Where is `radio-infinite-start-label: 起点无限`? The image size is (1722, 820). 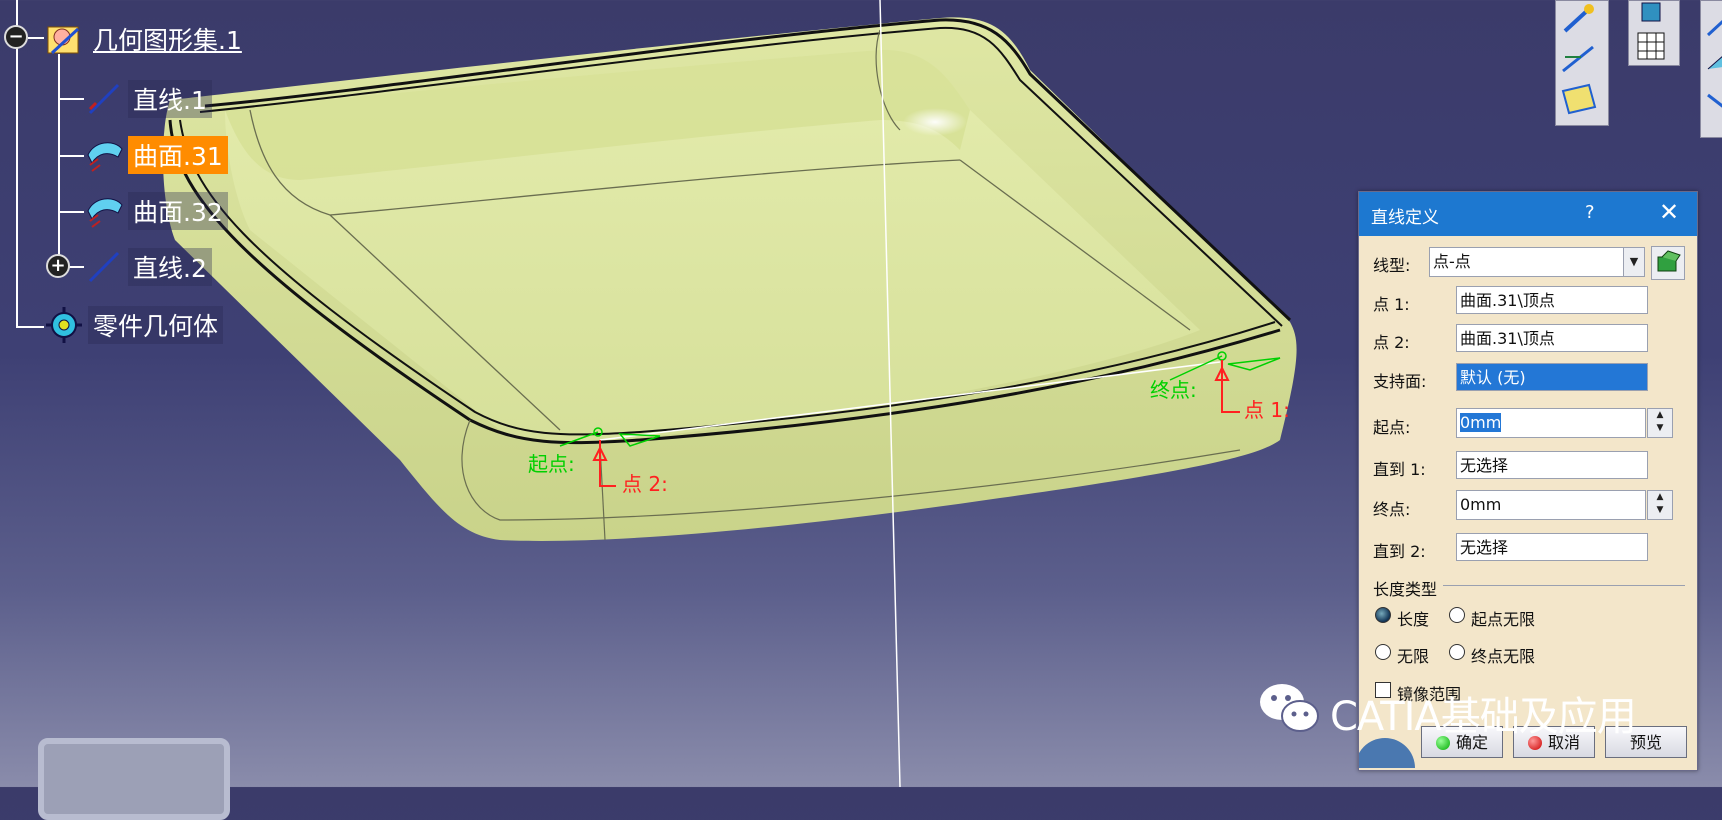
radio-infinite-start-label: 起点无限 is located at coordinates (1503, 619).